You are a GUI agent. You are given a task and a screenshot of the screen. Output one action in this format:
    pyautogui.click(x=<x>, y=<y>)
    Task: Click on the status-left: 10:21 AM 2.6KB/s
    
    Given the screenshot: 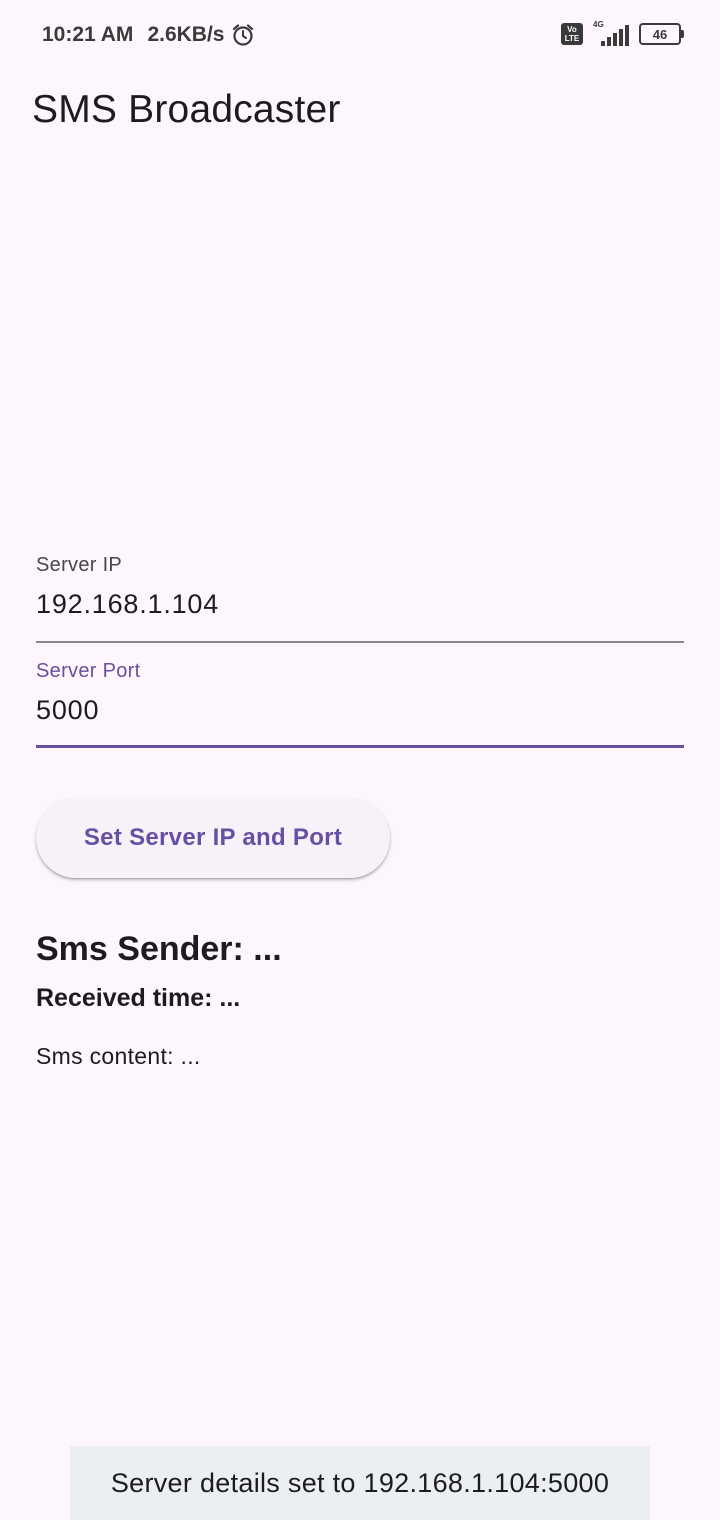 What is the action you would take?
    pyautogui.click(x=149, y=35)
    